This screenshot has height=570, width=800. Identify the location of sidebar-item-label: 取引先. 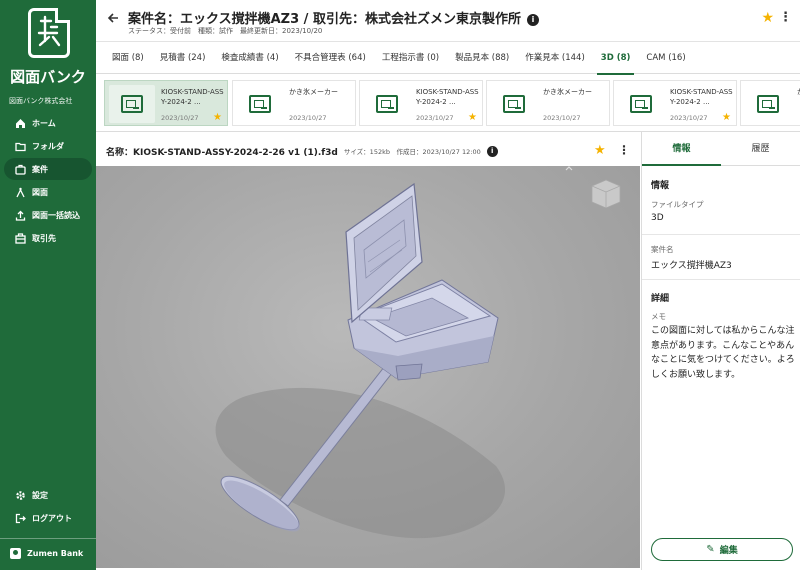
(44, 238).